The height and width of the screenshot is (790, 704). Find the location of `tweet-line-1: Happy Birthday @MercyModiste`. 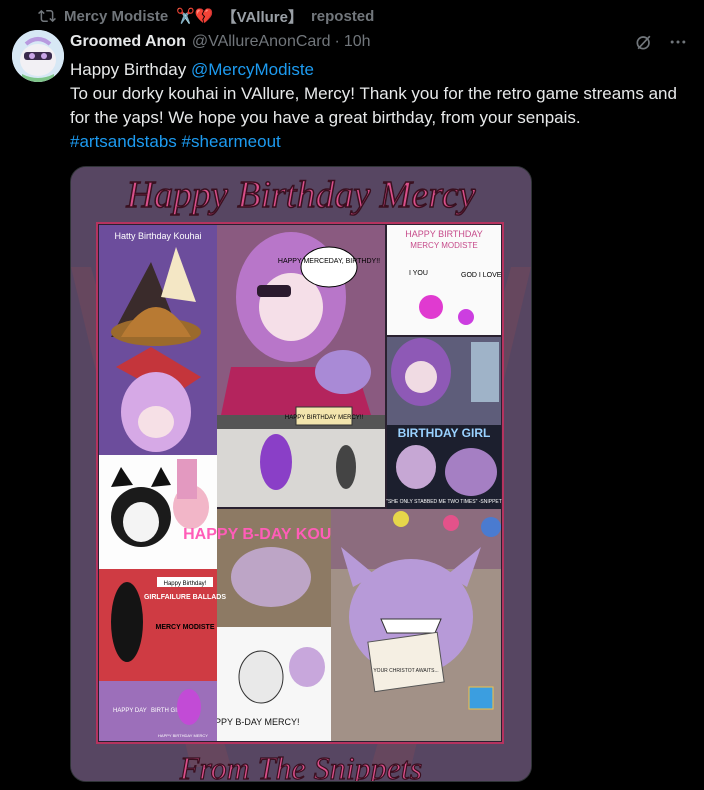

tweet-line-1: Happy Birthday @MercyModiste is located at coordinates (380, 70).